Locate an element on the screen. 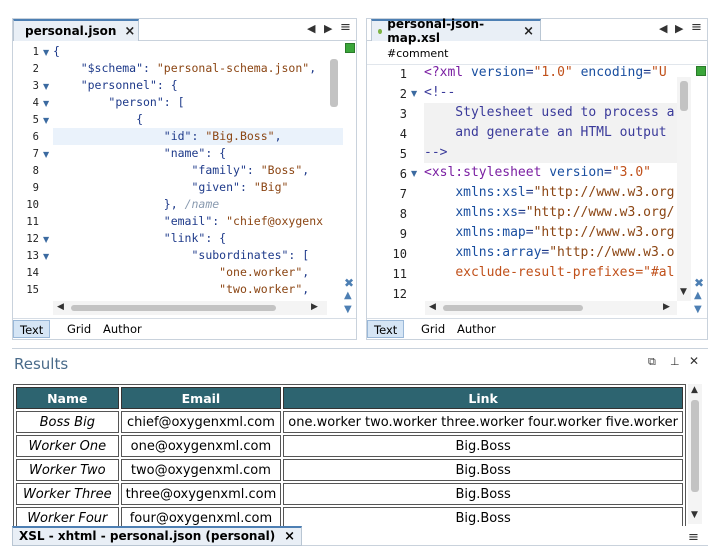 This screenshot has height=560, width=720. close-view-icon: ✕ is located at coordinates (694, 361).